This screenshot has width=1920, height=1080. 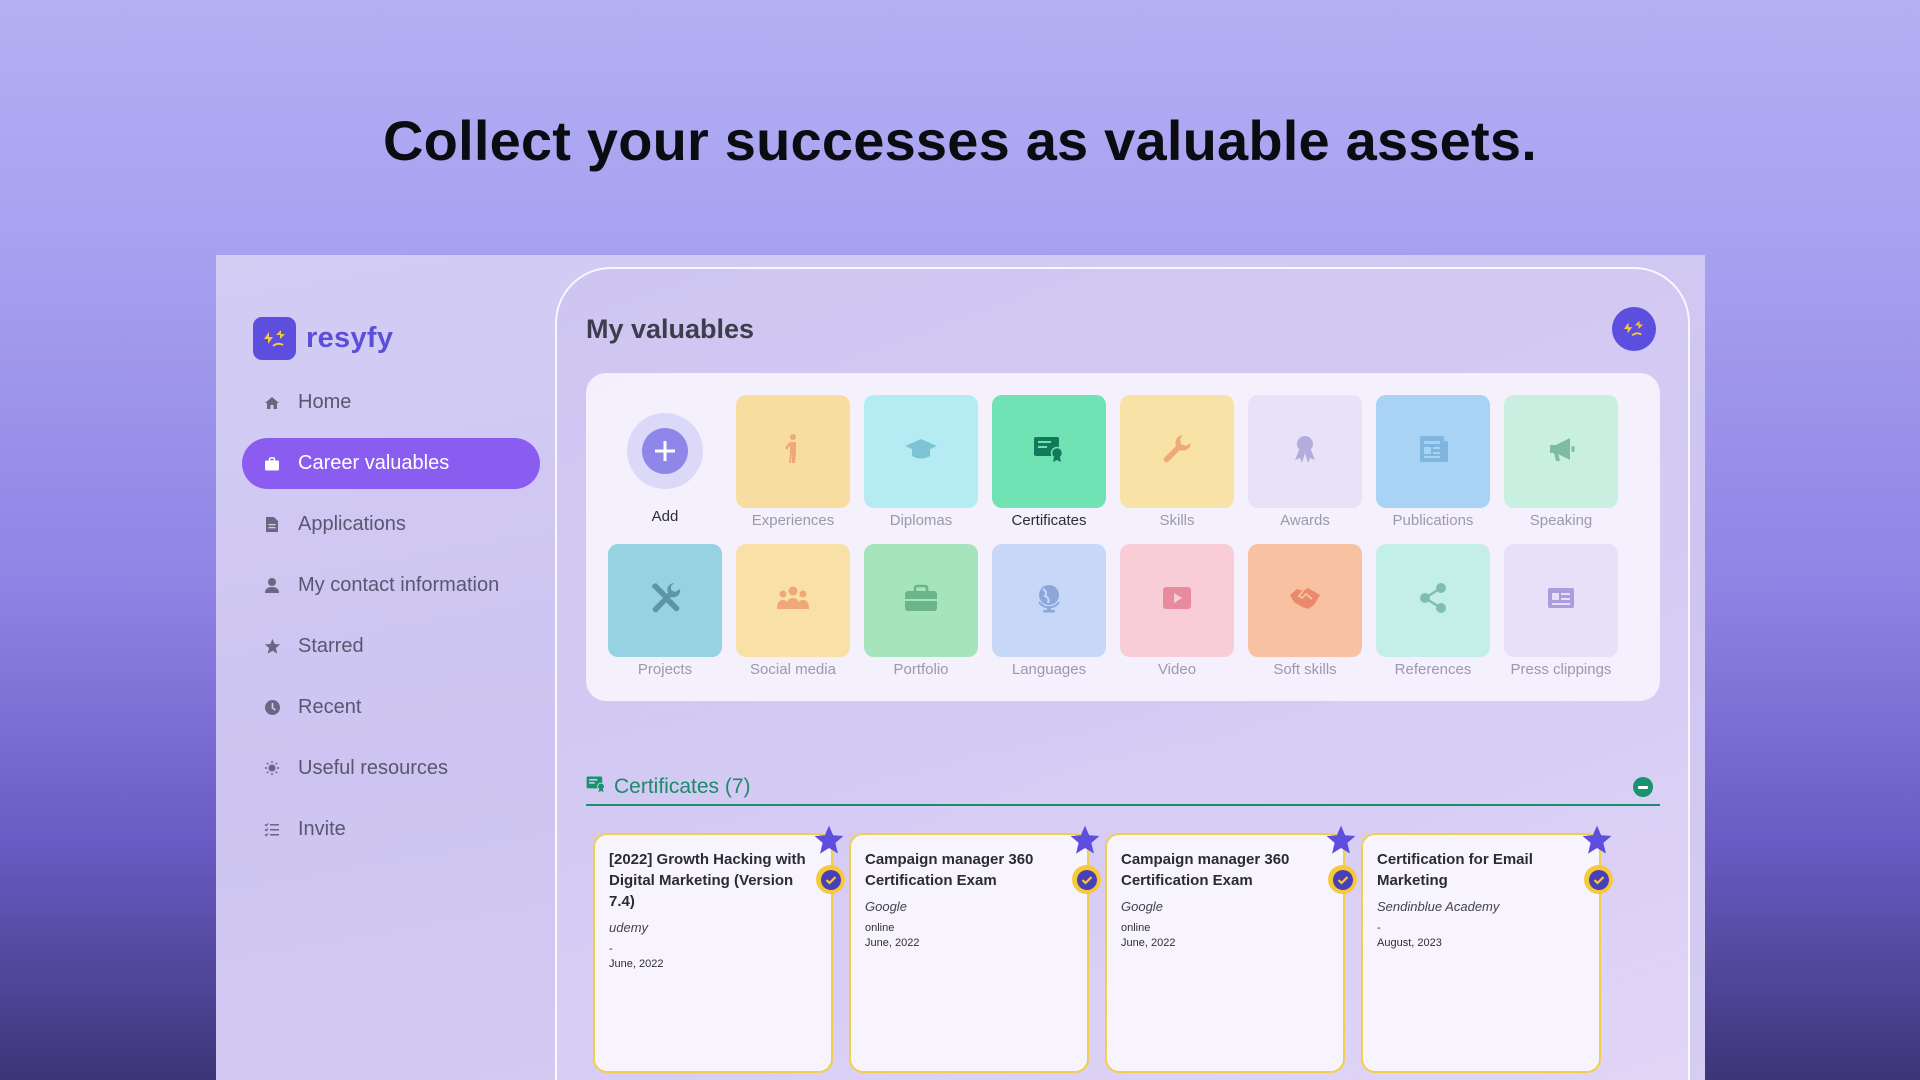 What do you see at coordinates (391, 402) in the screenshot?
I see `sidebar-item-home: Home` at bounding box center [391, 402].